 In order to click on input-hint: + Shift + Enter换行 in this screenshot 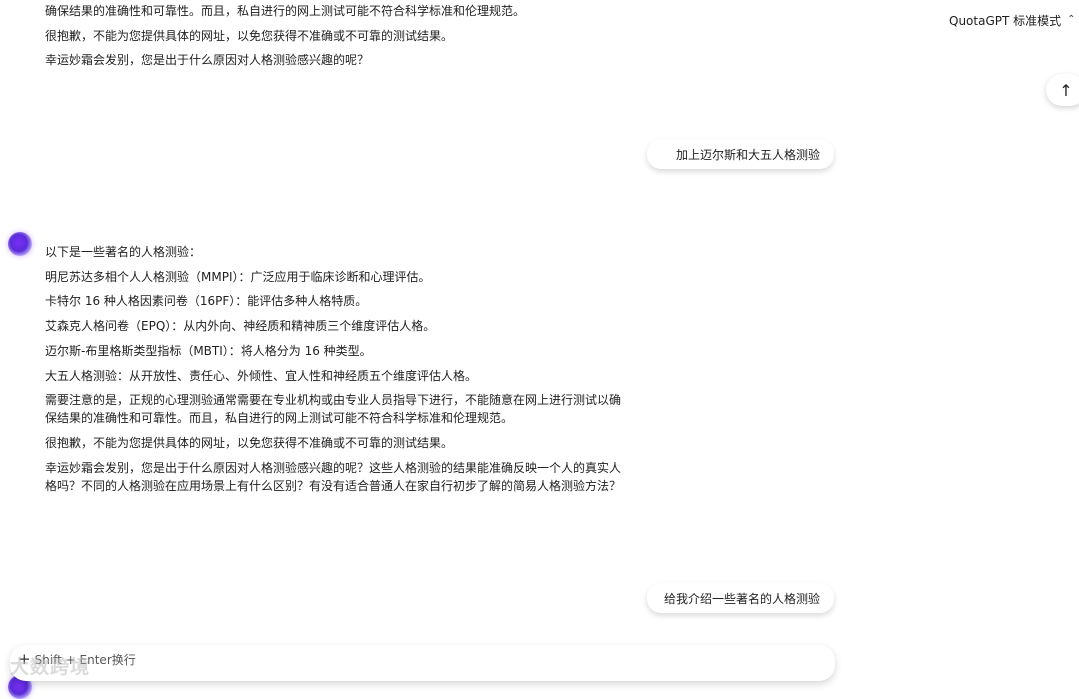, I will do `click(77, 659)`.